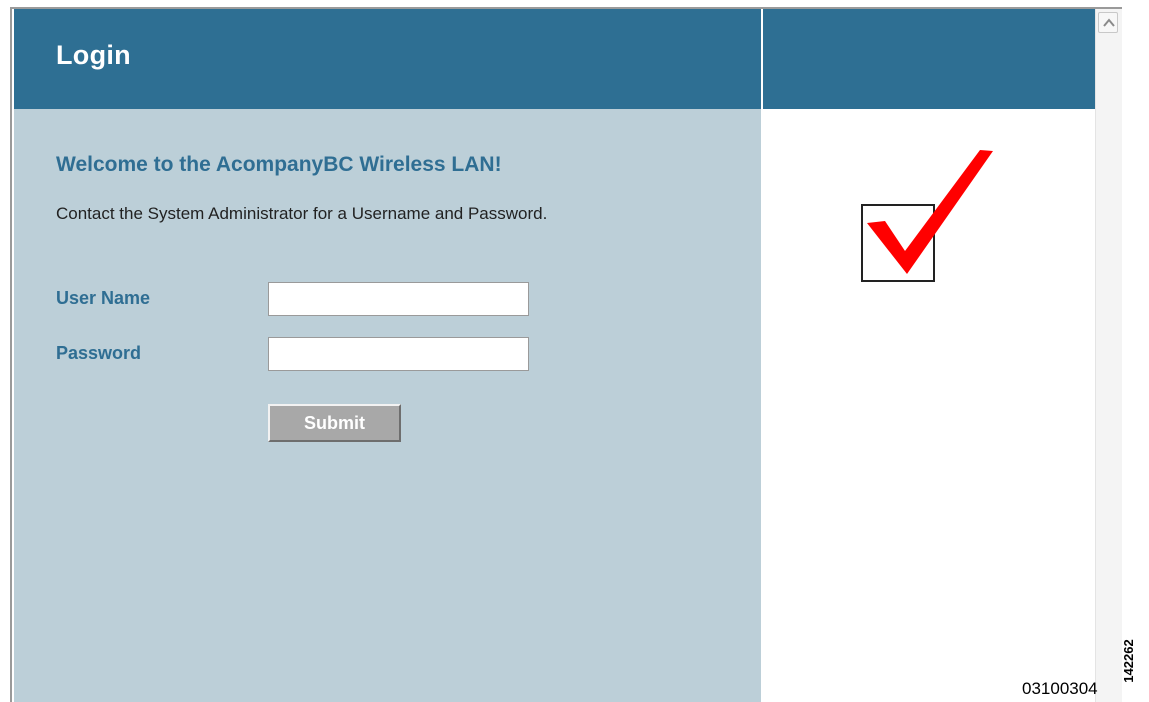  I want to click on header-divider, so click(762, 59).